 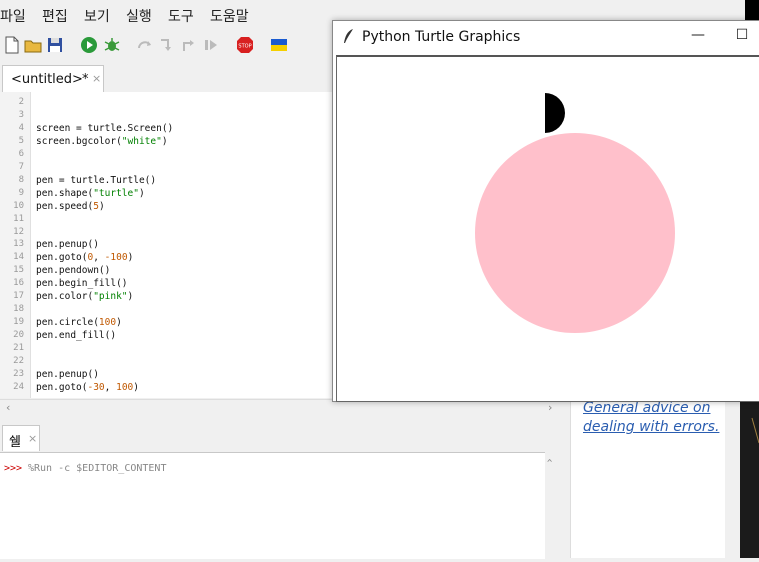 What do you see at coordinates (18, 231) in the screenshot?
I see `line-number: 12` at bounding box center [18, 231].